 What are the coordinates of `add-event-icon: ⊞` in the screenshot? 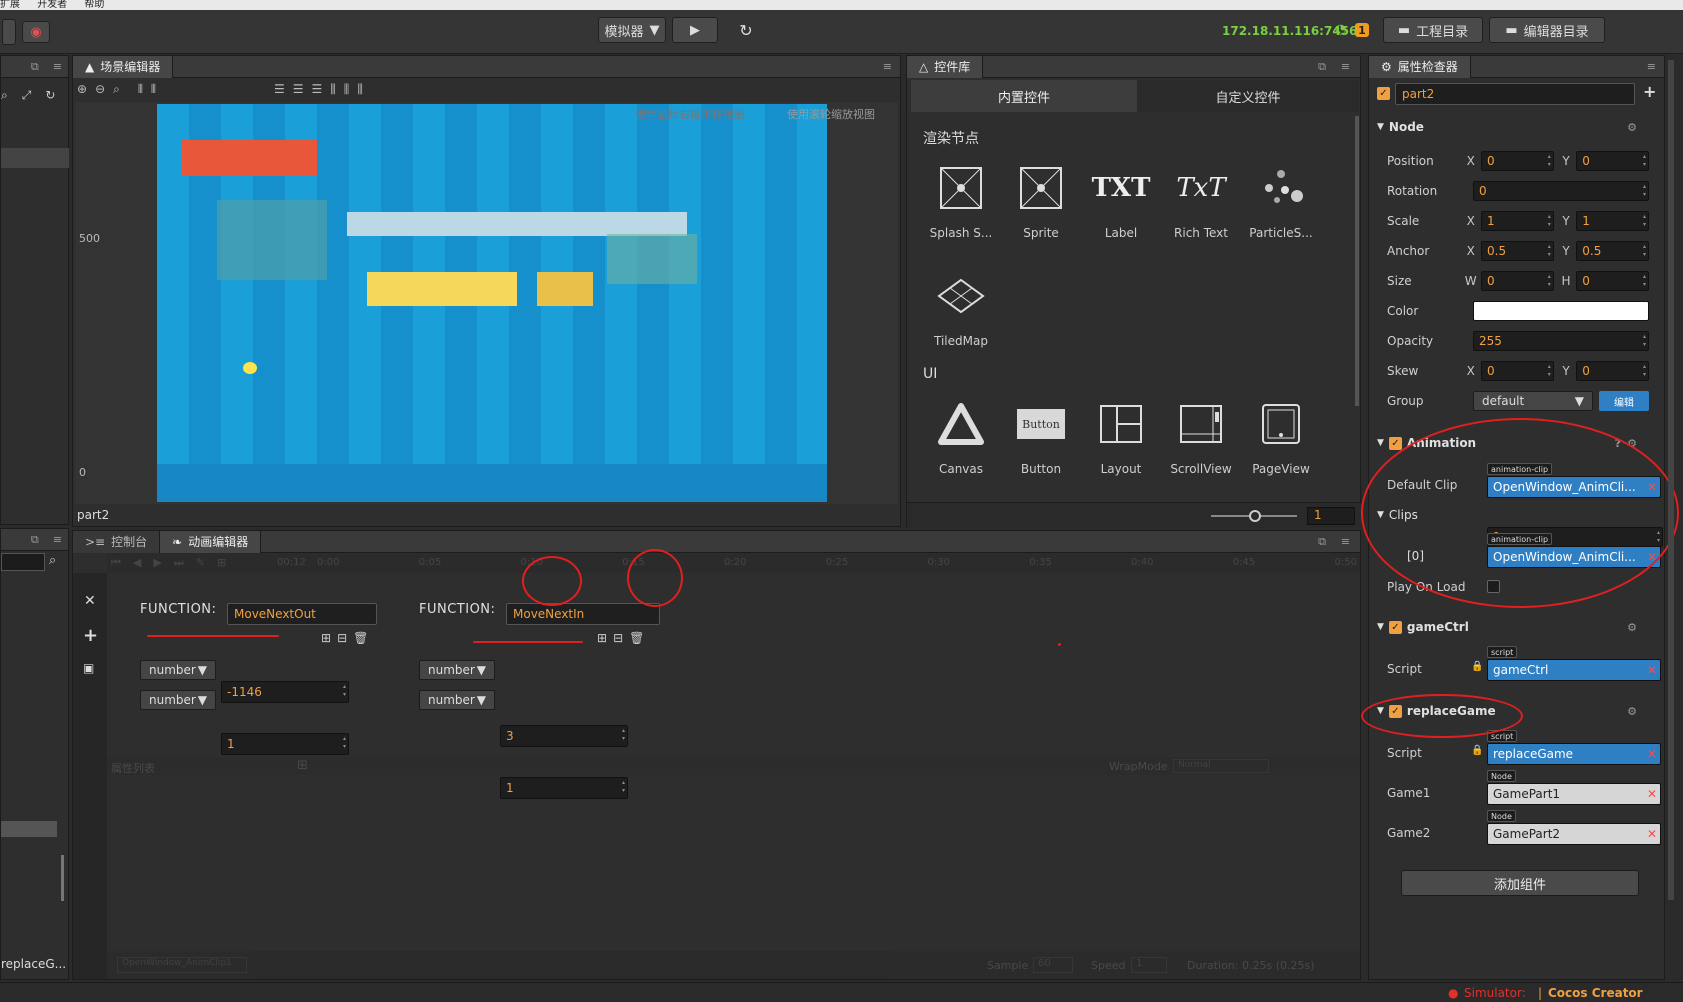 It's located at (221, 563).